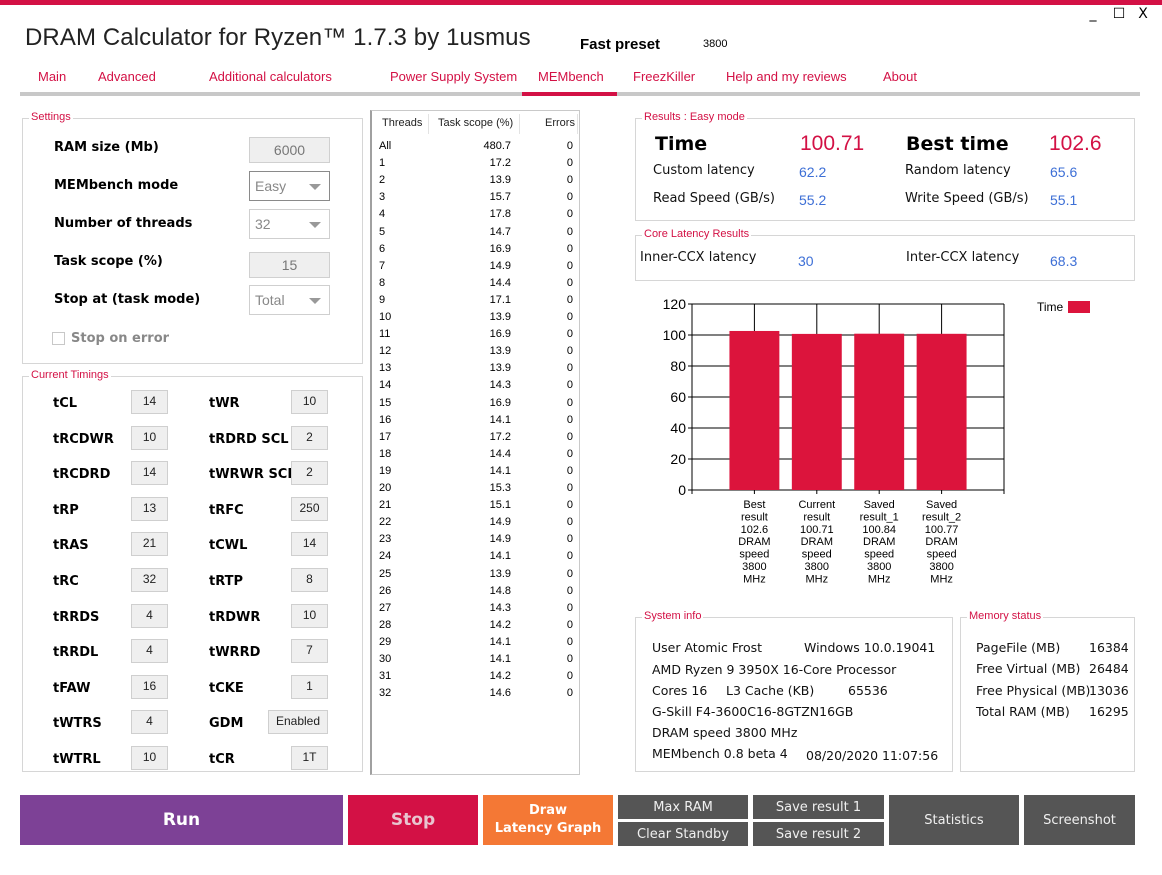  Describe the element at coordinates (474, 661) in the screenshot. I see `table-row: 30 14.1 0` at that location.